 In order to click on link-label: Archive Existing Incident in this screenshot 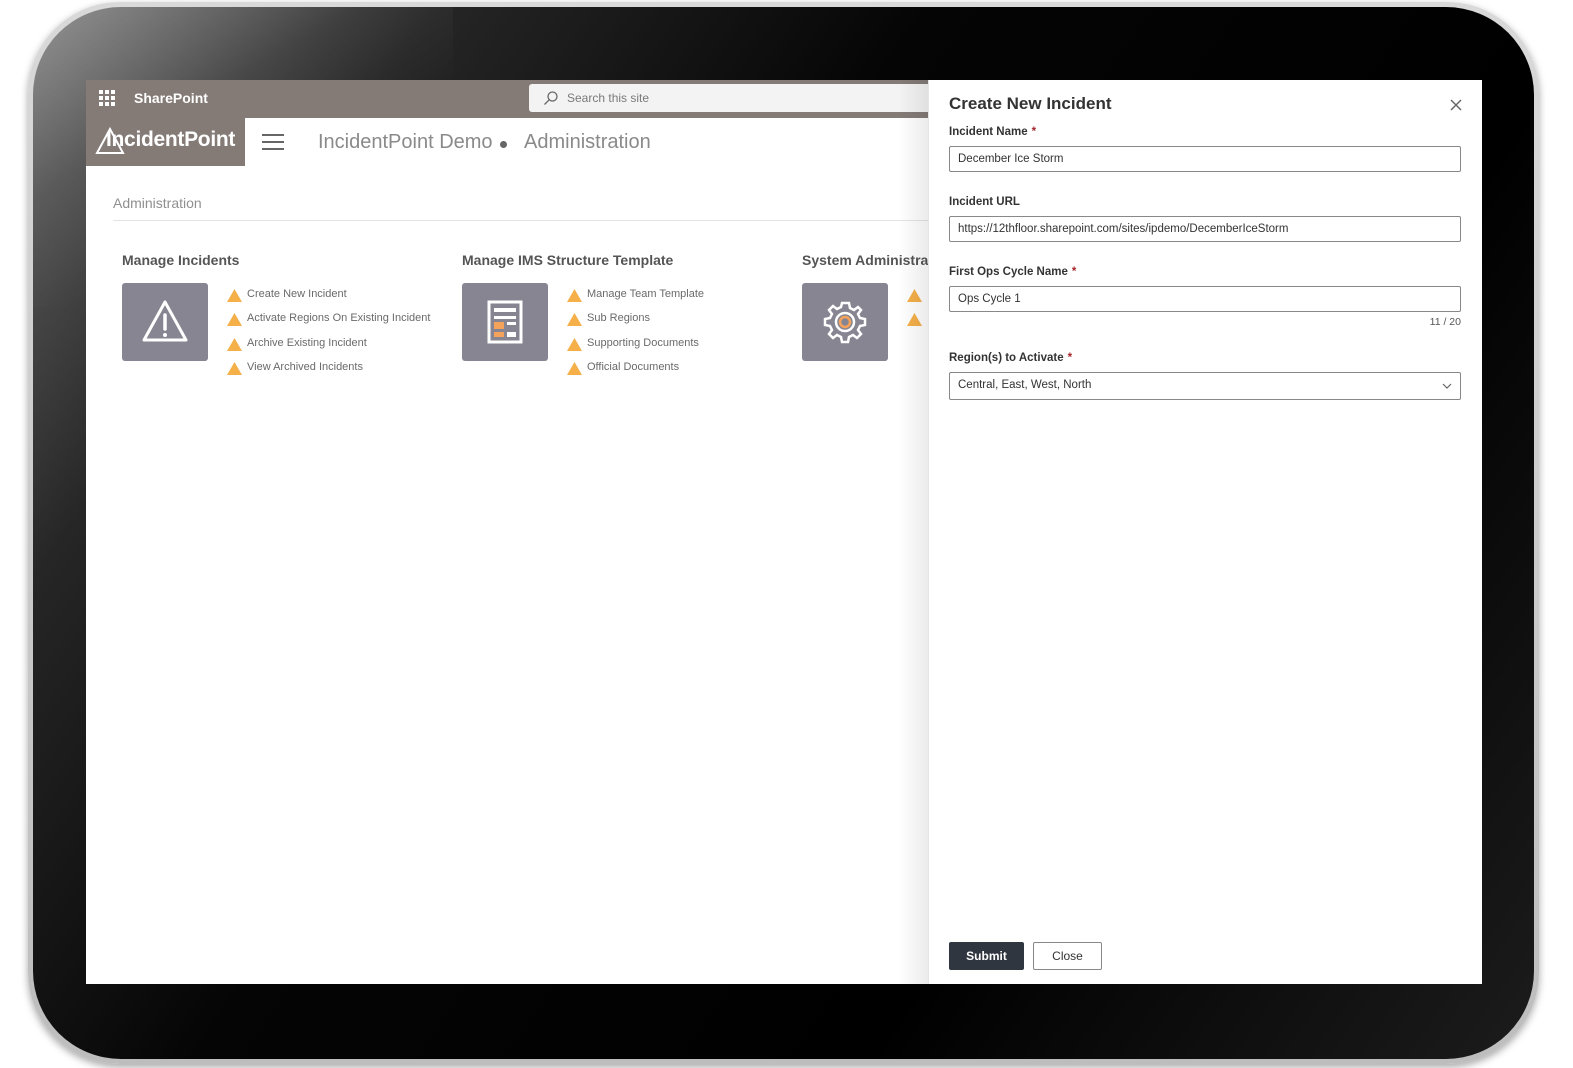, I will do `click(307, 342)`.